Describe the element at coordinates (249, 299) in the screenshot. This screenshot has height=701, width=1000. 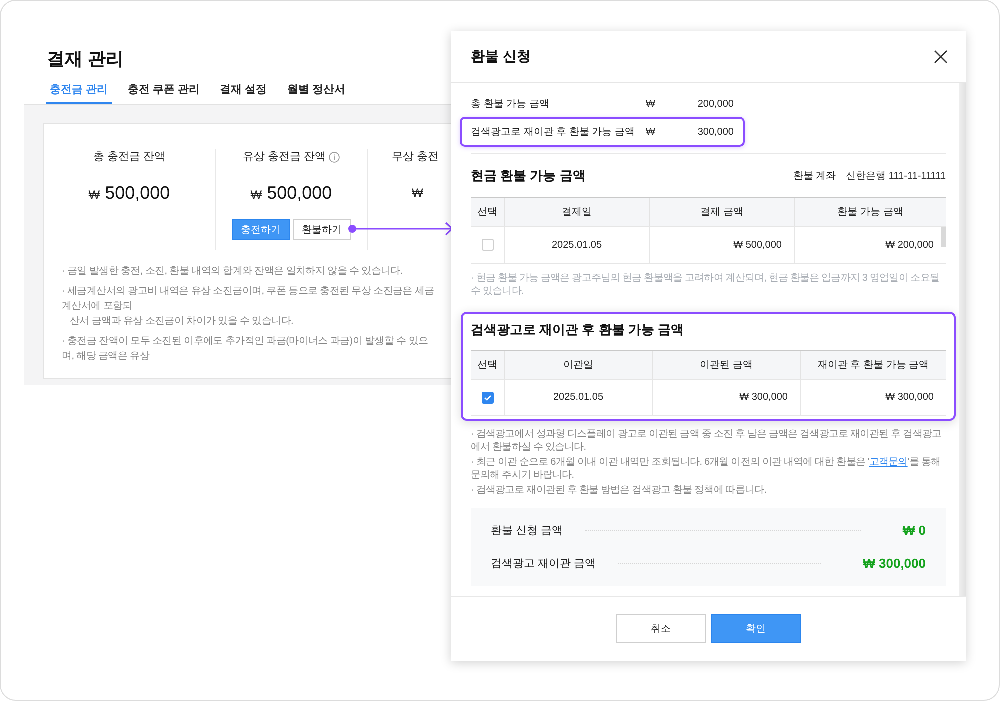
I see `note-text: · 세금계산서의 광고비 내역은 유상 소진금이며, 쿠폰 등으로 충전된 무상 소진금은 세금계산서에 포함되` at that location.